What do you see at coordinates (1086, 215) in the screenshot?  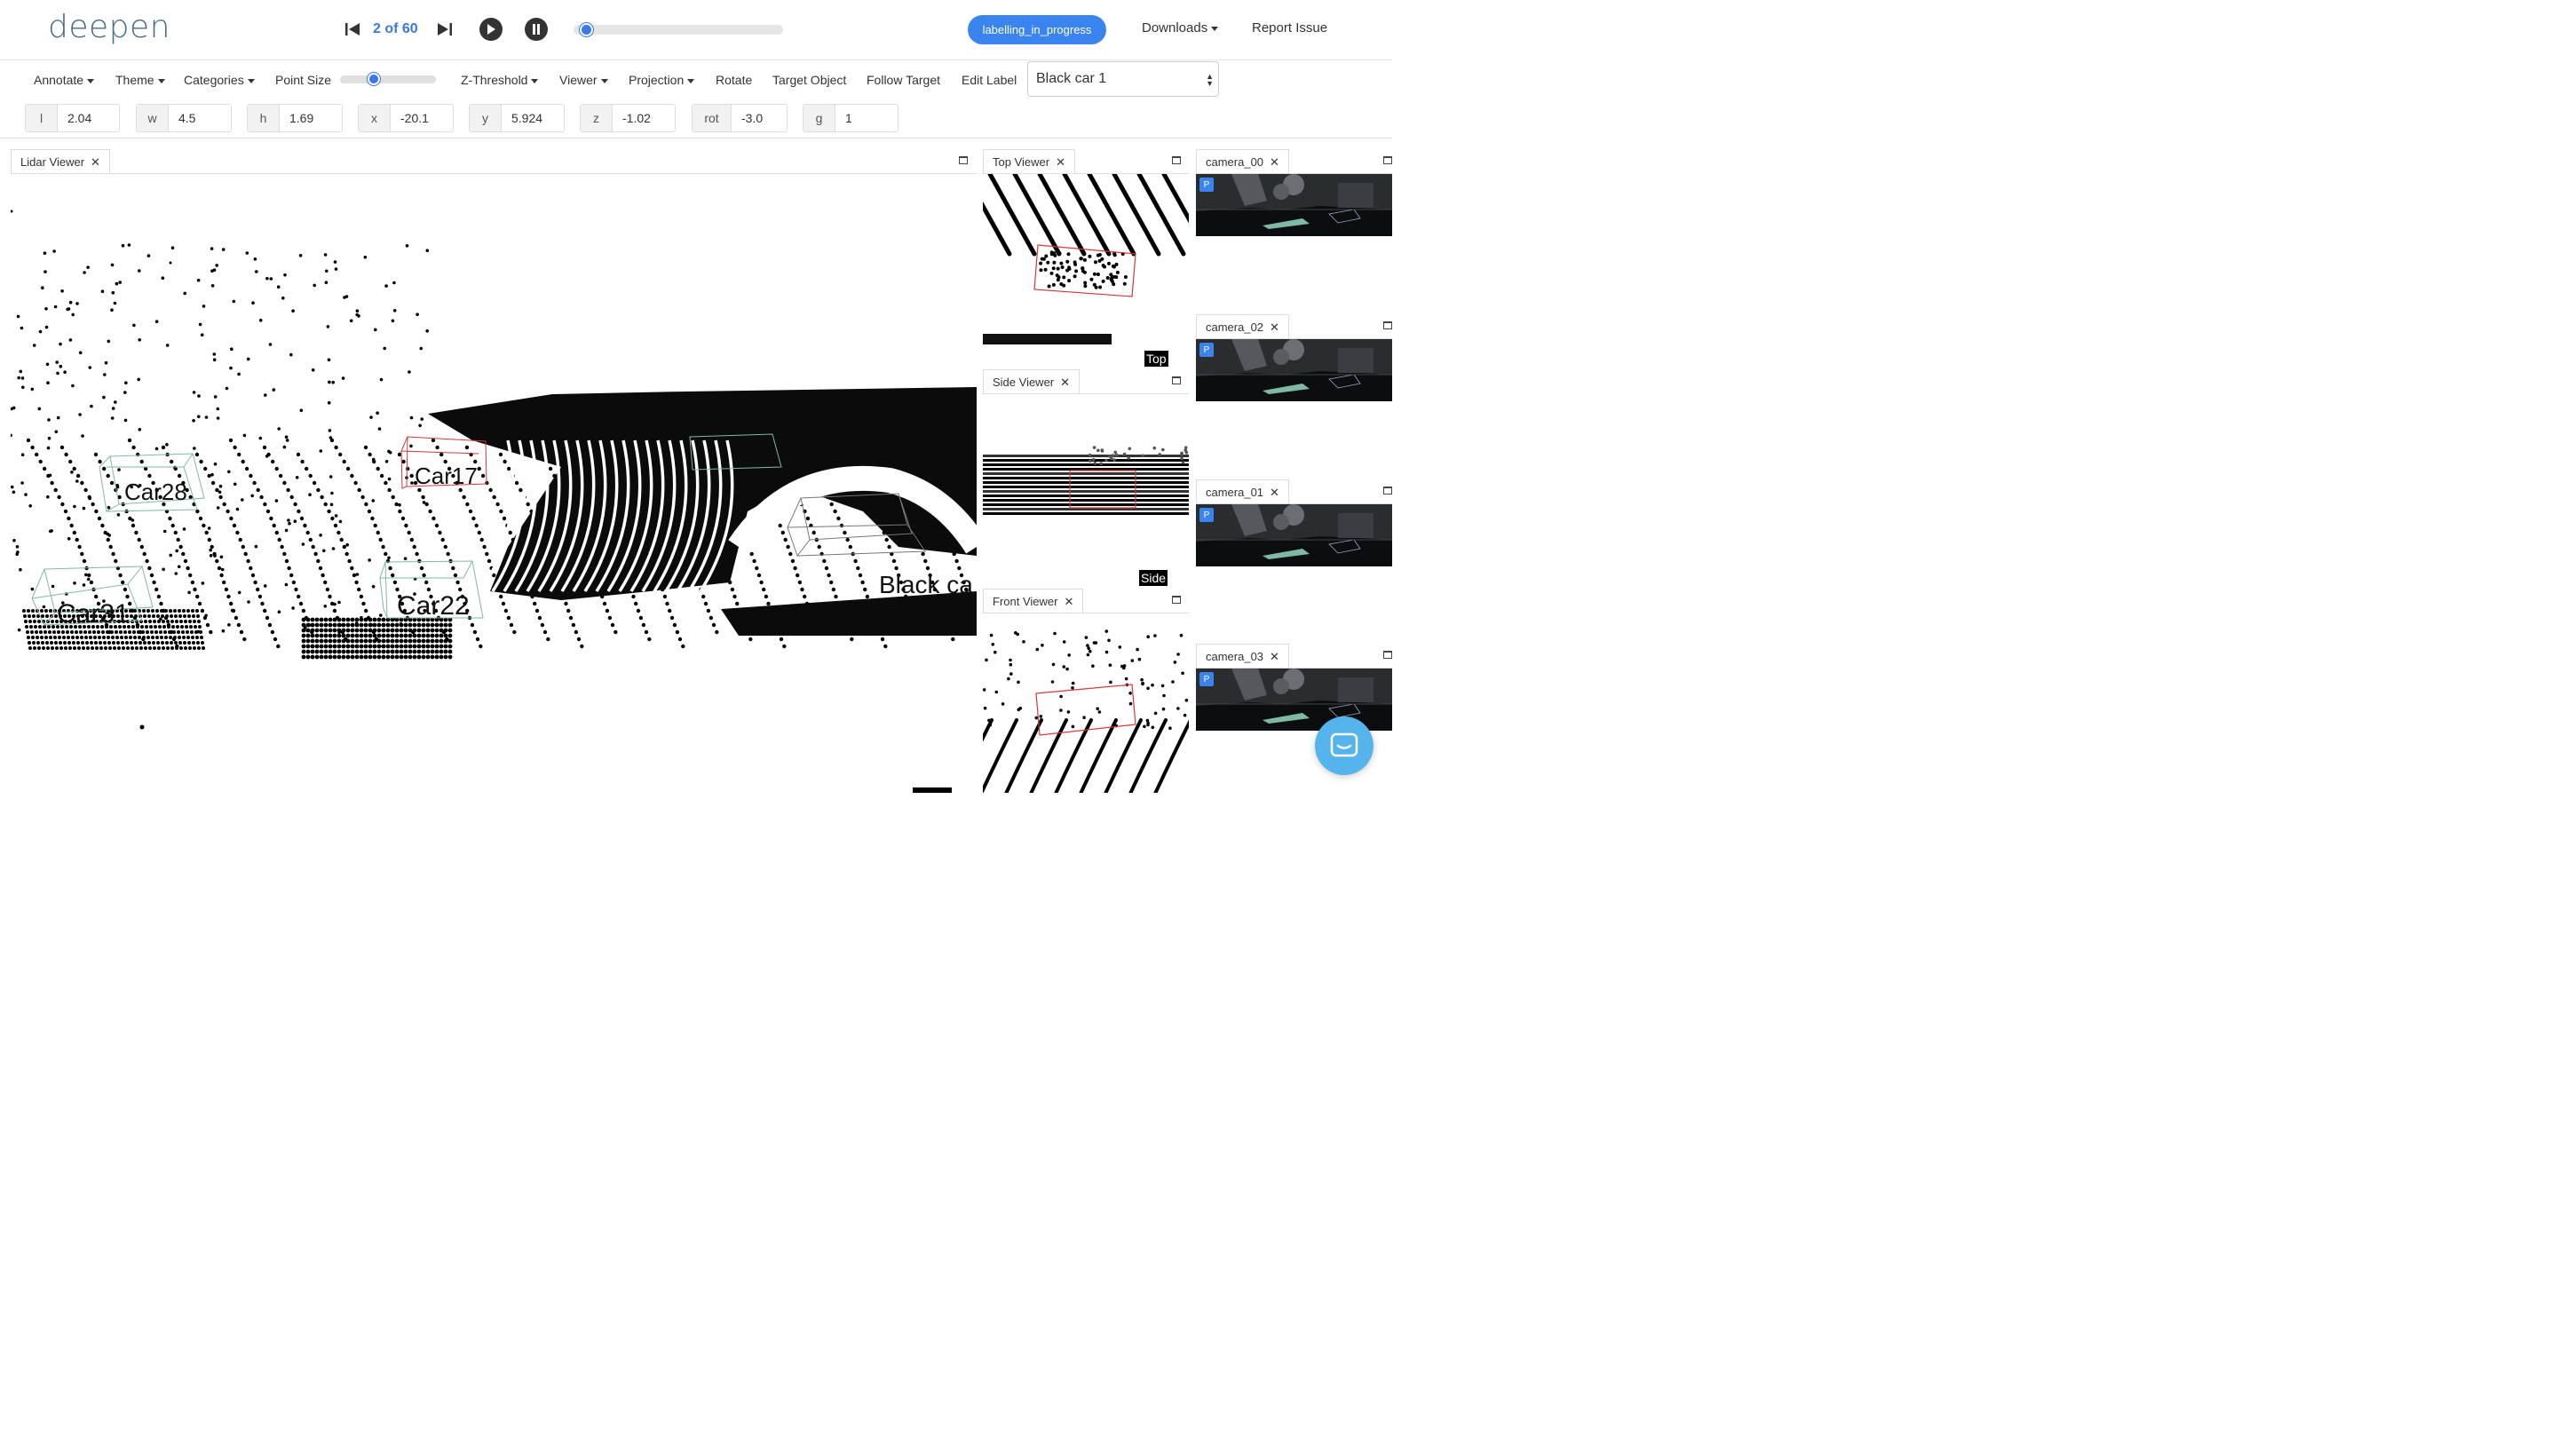 I see `top-view-scan-lines` at bounding box center [1086, 215].